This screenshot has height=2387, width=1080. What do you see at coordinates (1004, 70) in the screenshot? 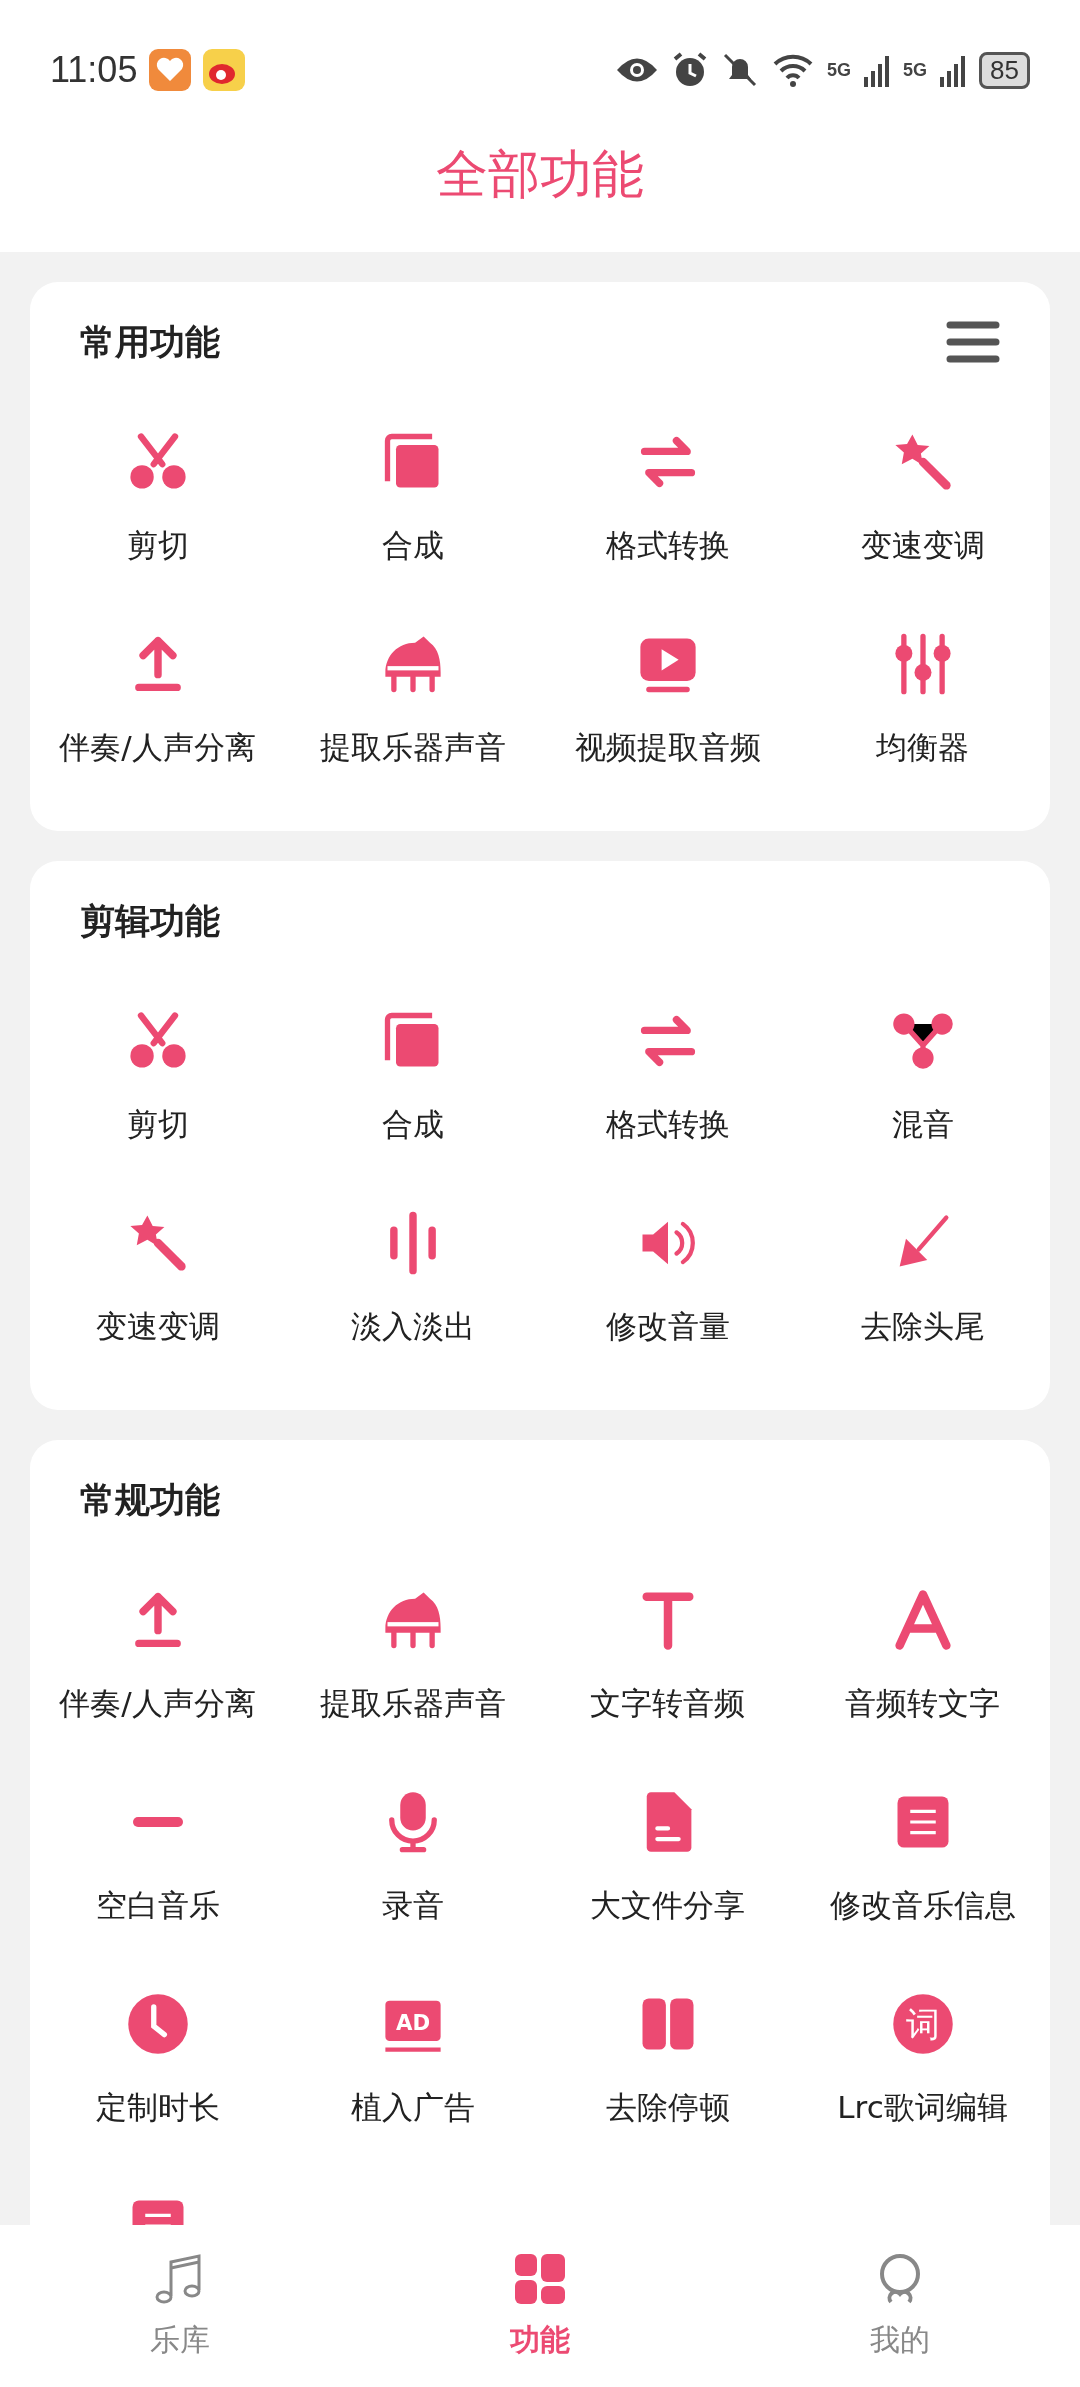
I see `battery-level: 85` at bounding box center [1004, 70].